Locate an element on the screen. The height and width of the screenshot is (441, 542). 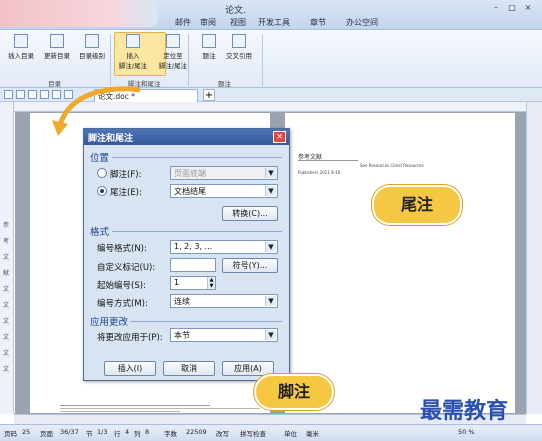
numbering-label: 编号方式(M): is located at coordinates (122, 304).